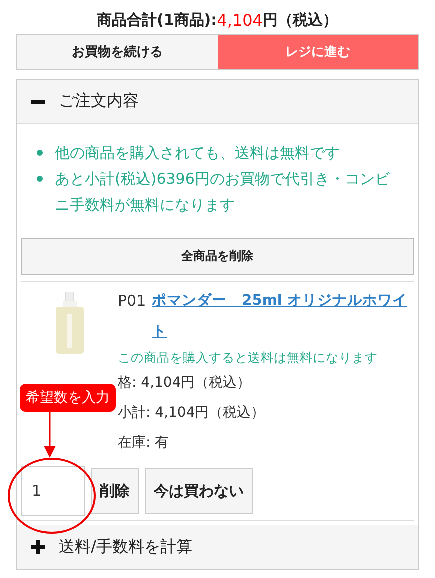  What do you see at coordinates (115, 491) in the screenshot?
I see `delete-button: 削除` at bounding box center [115, 491].